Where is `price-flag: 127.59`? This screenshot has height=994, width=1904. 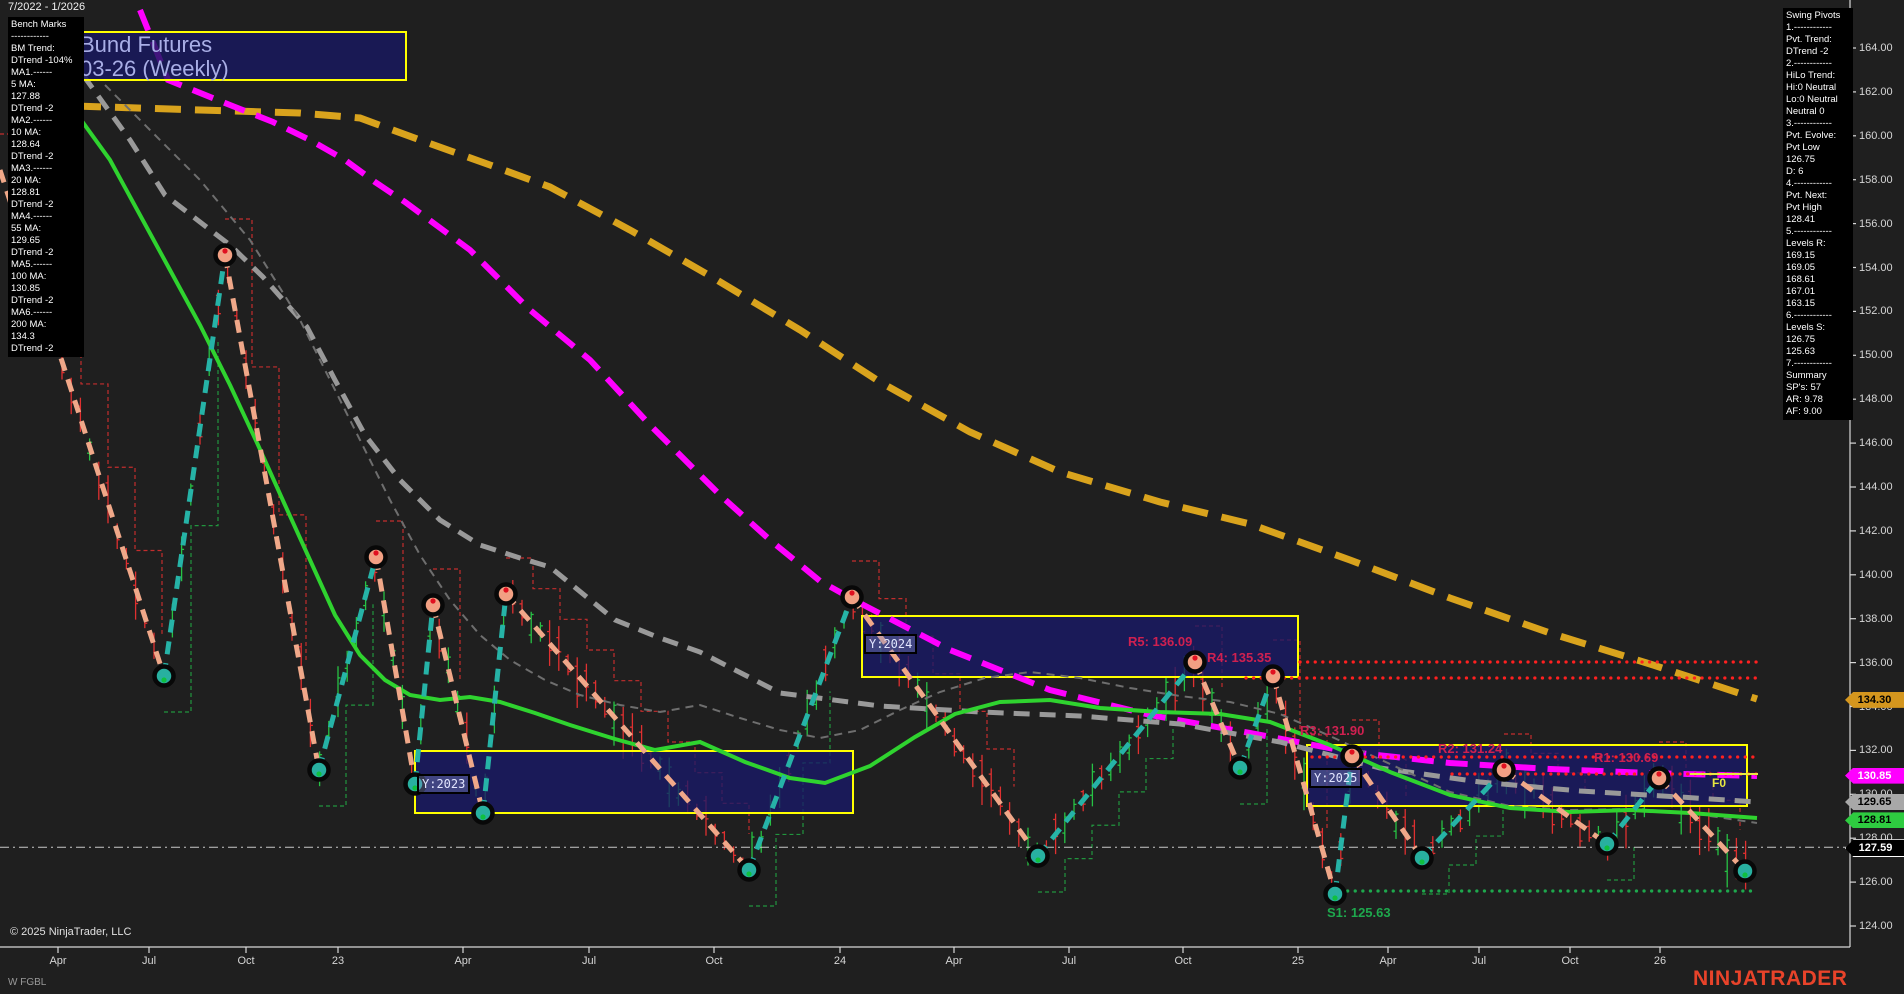 price-flag: 127.59 is located at coordinates (1874, 848).